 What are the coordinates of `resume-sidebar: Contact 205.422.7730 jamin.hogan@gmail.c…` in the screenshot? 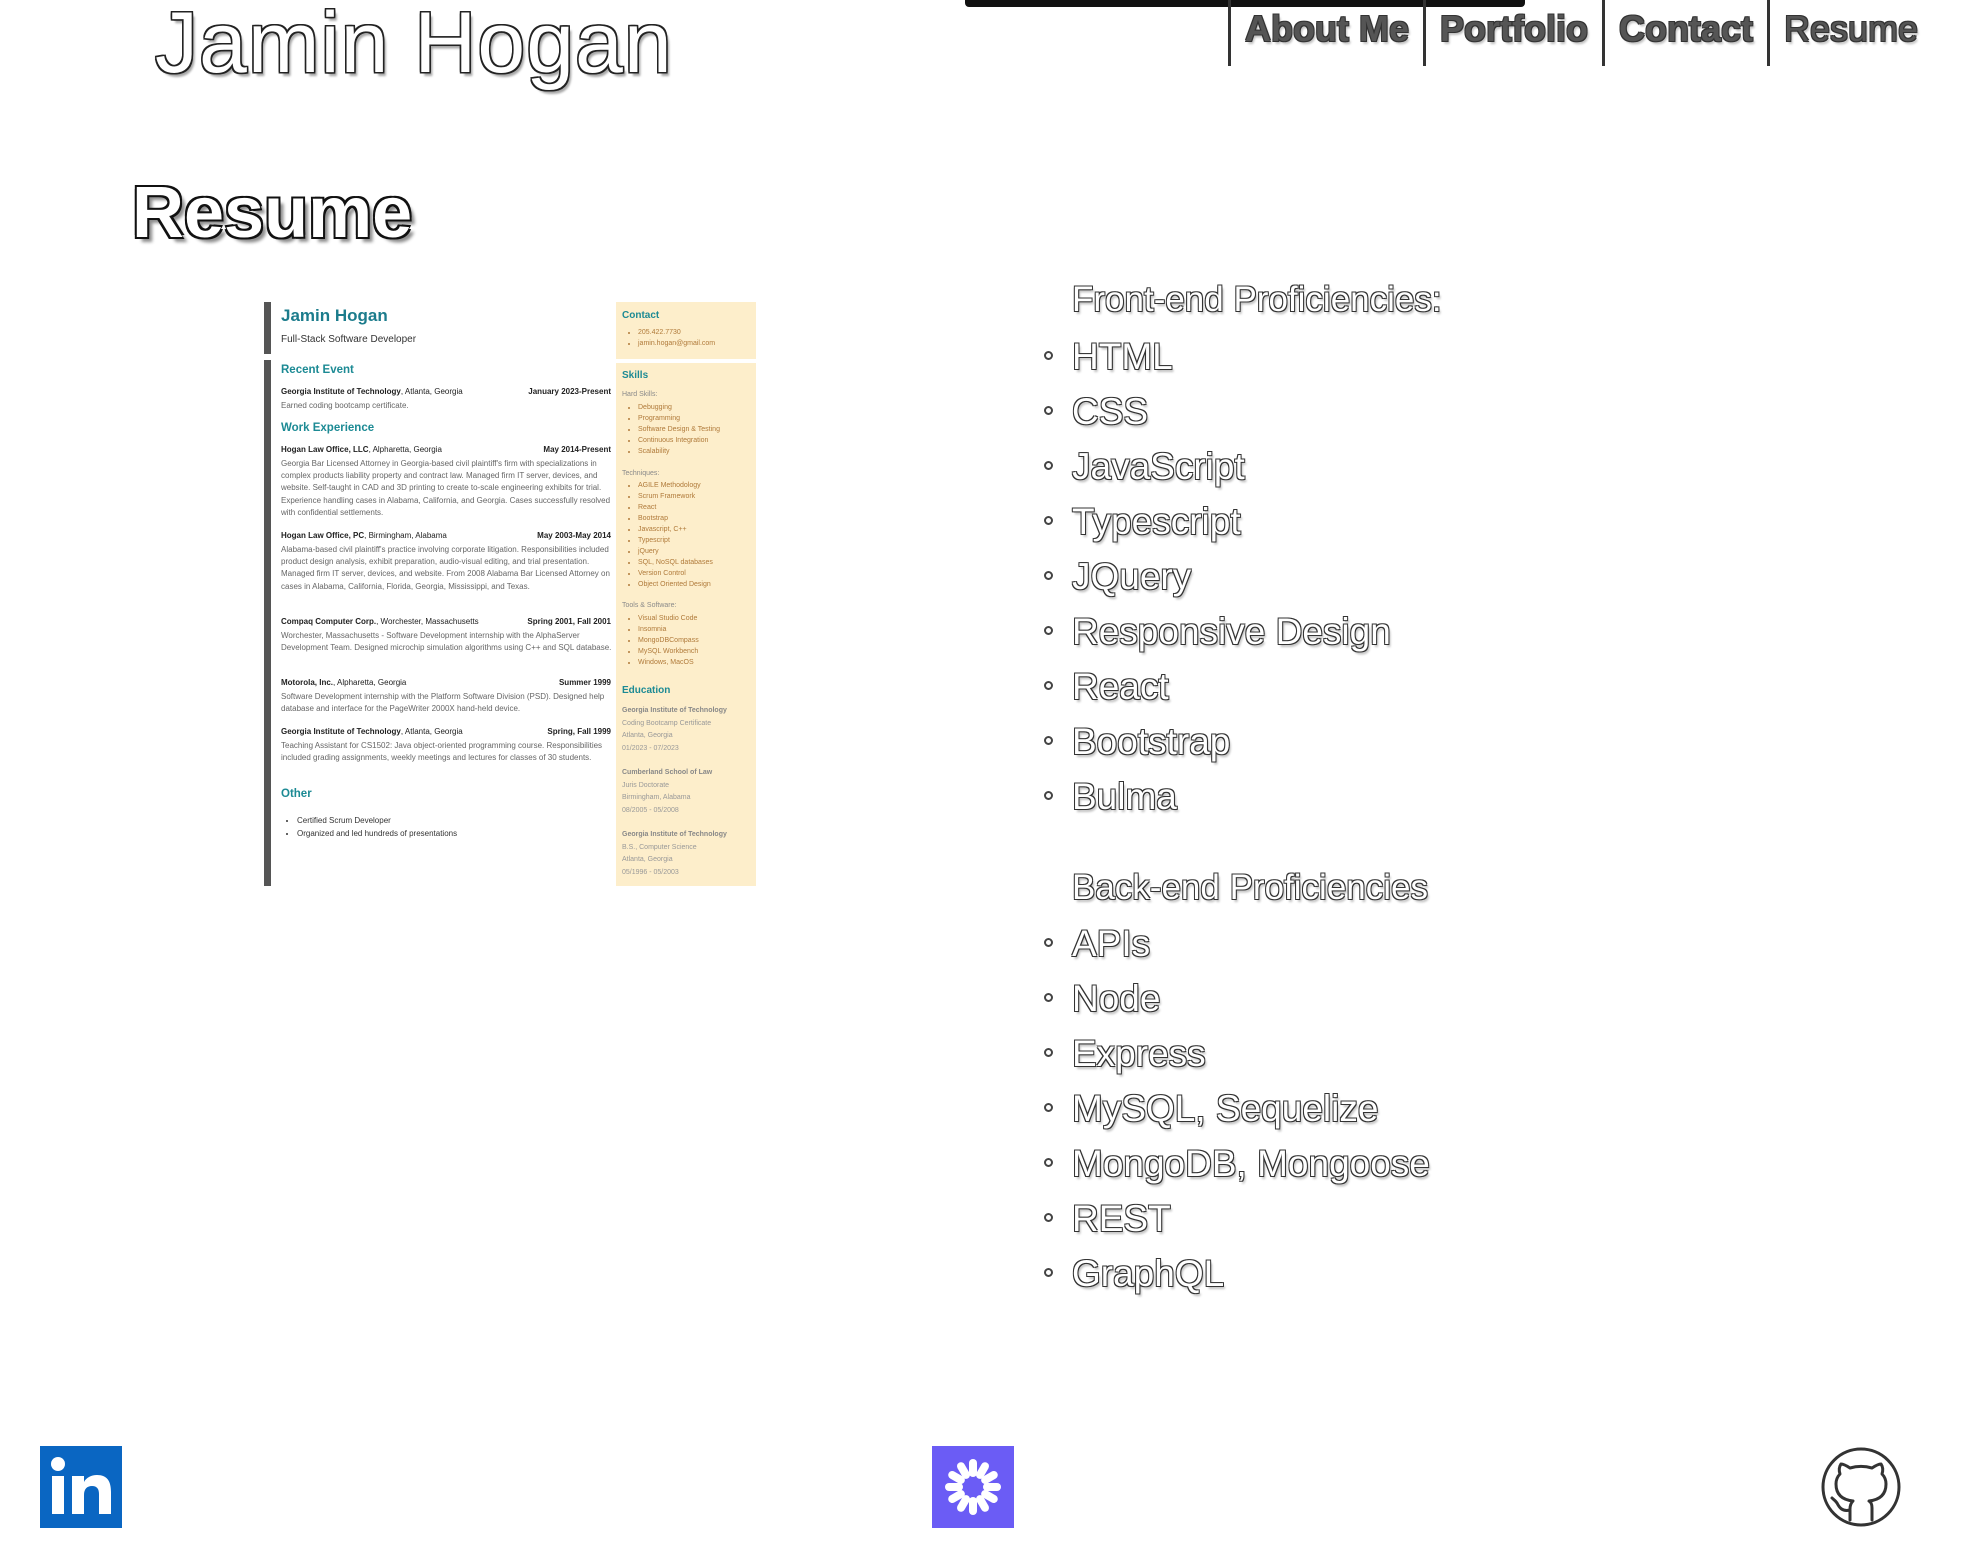 It's located at (686, 594).